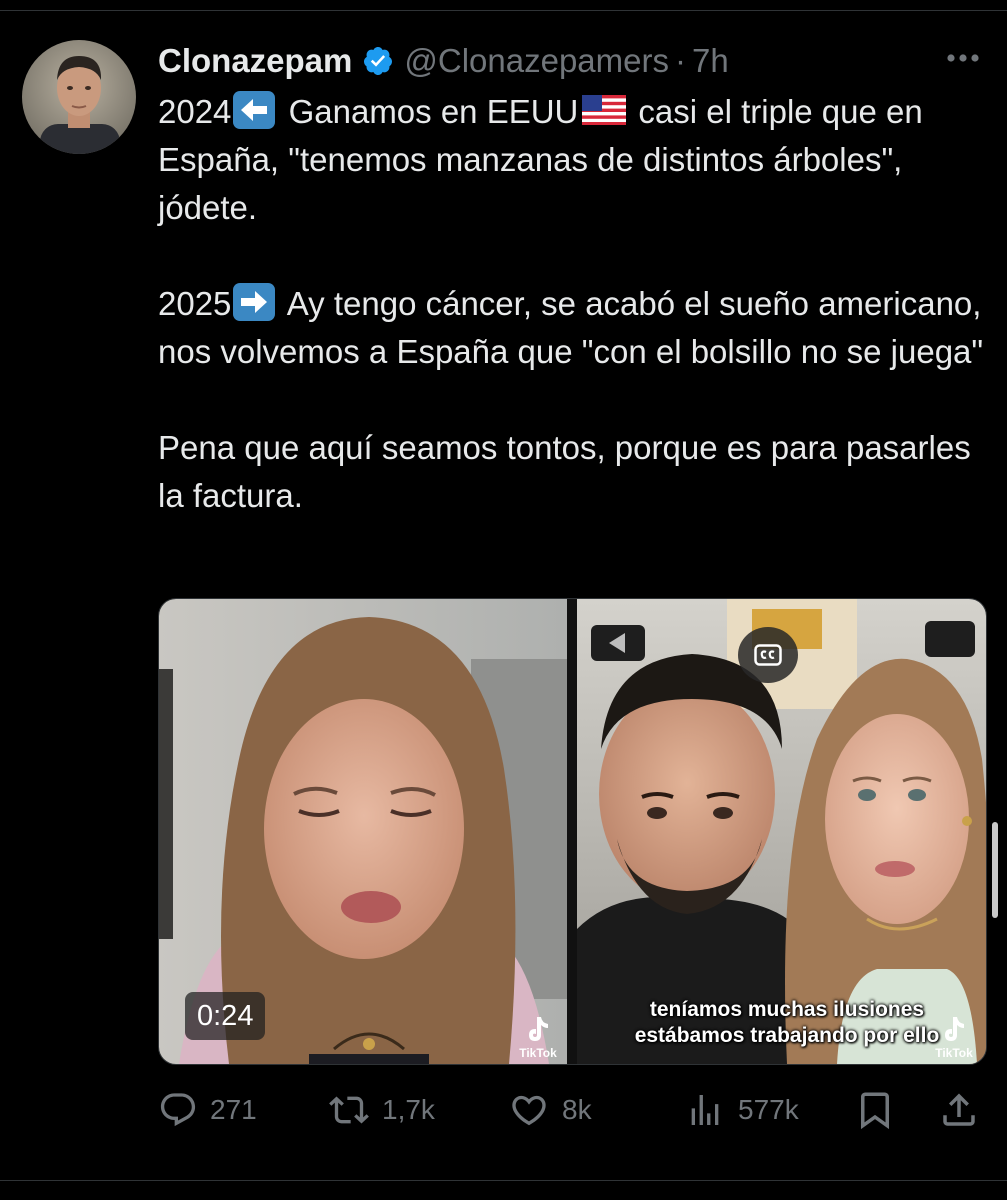 The image size is (1007, 1200). Describe the element at coordinates (178, 1110) in the screenshot. I see `reply-icon` at that location.